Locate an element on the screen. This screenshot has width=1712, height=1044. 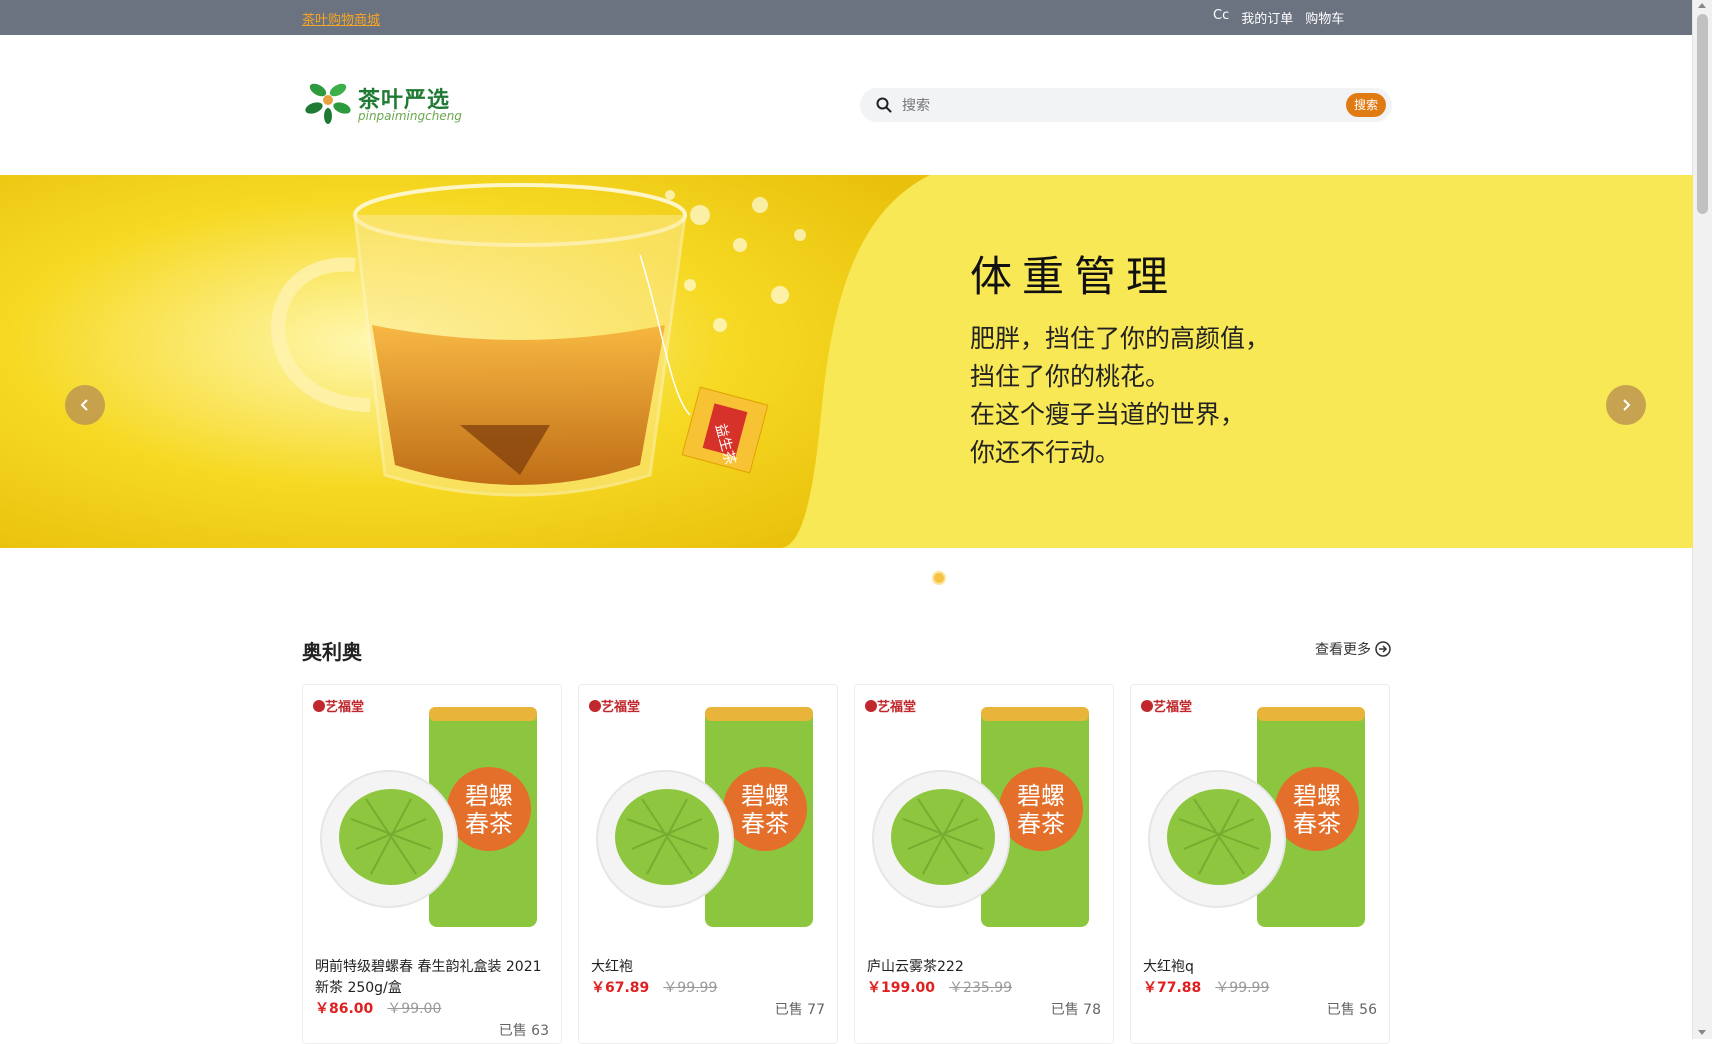
product-name: 大红袍q ￥77.88 ￥99.99 is located at coordinates (1261, 978).